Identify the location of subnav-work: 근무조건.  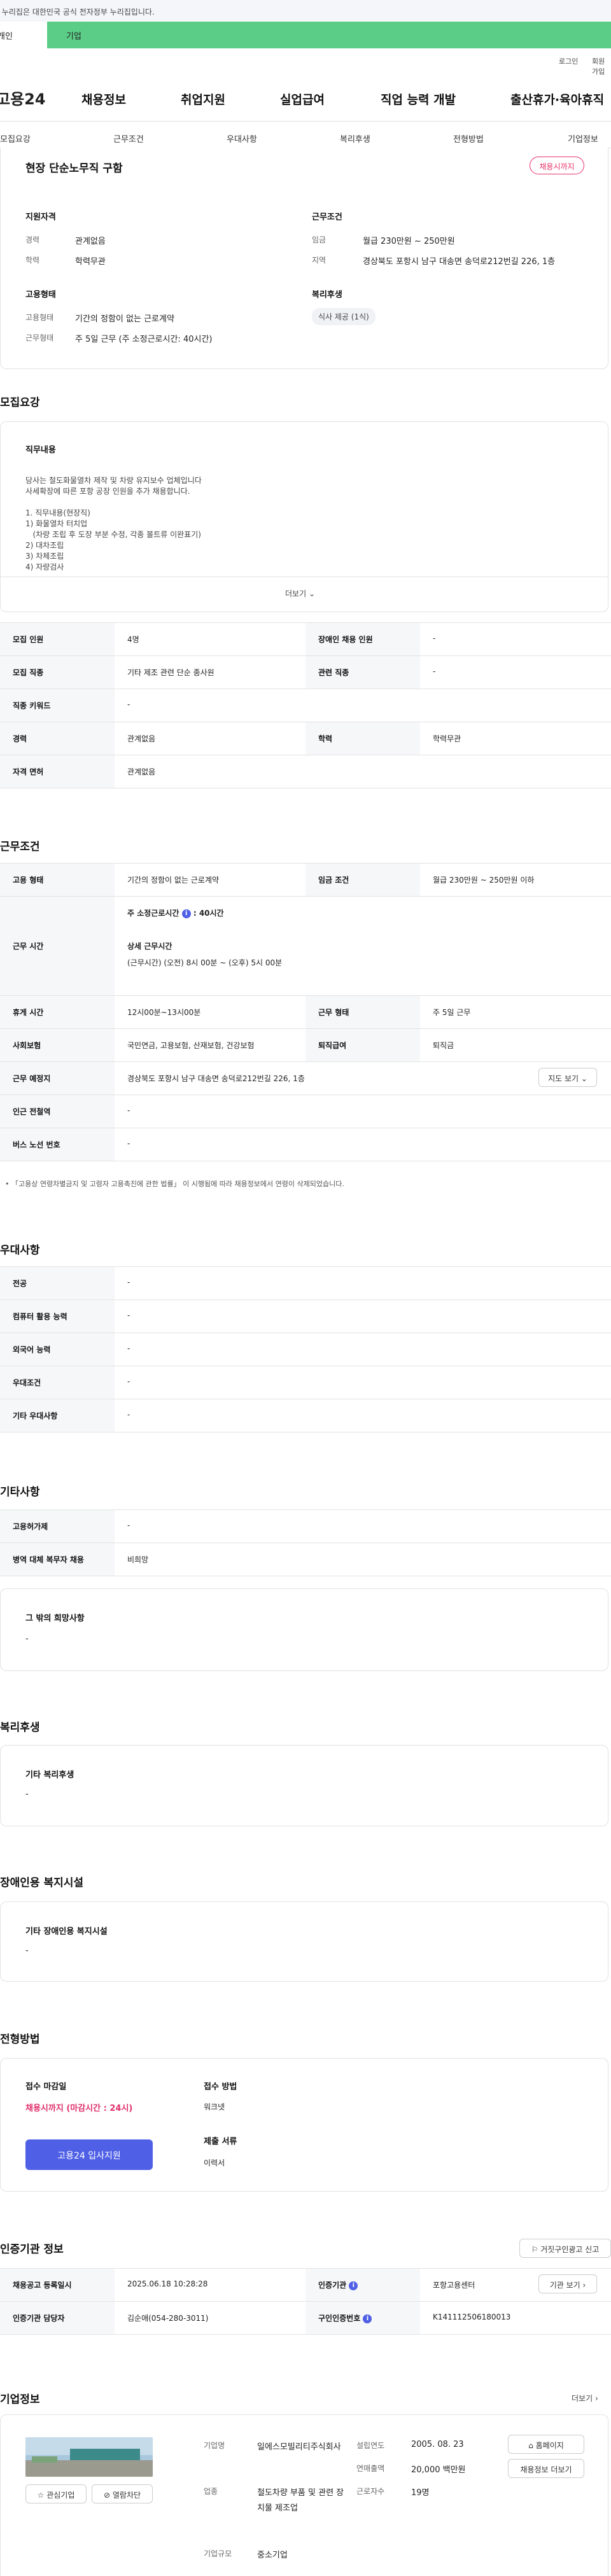
(128, 138).